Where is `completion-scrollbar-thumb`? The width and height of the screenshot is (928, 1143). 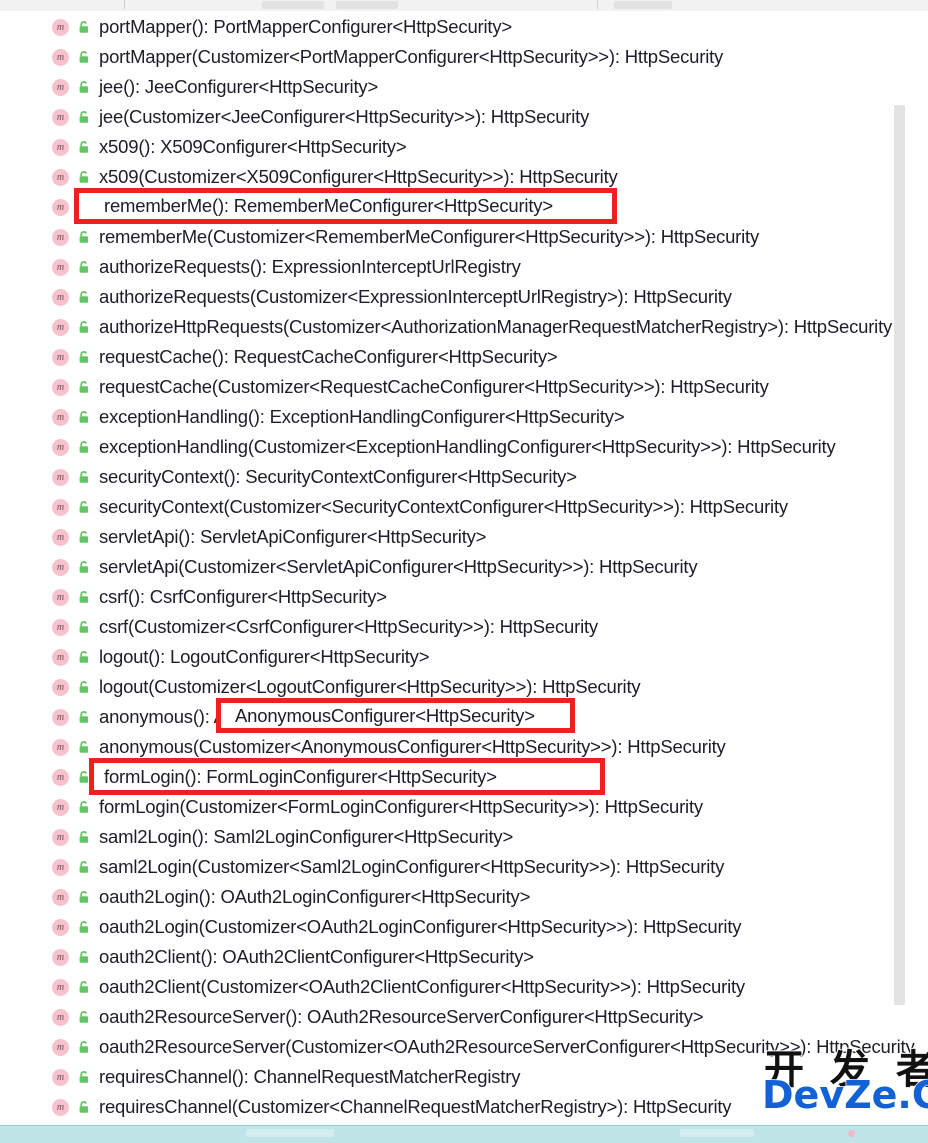 completion-scrollbar-thumb is located at coordinates (899, 555).